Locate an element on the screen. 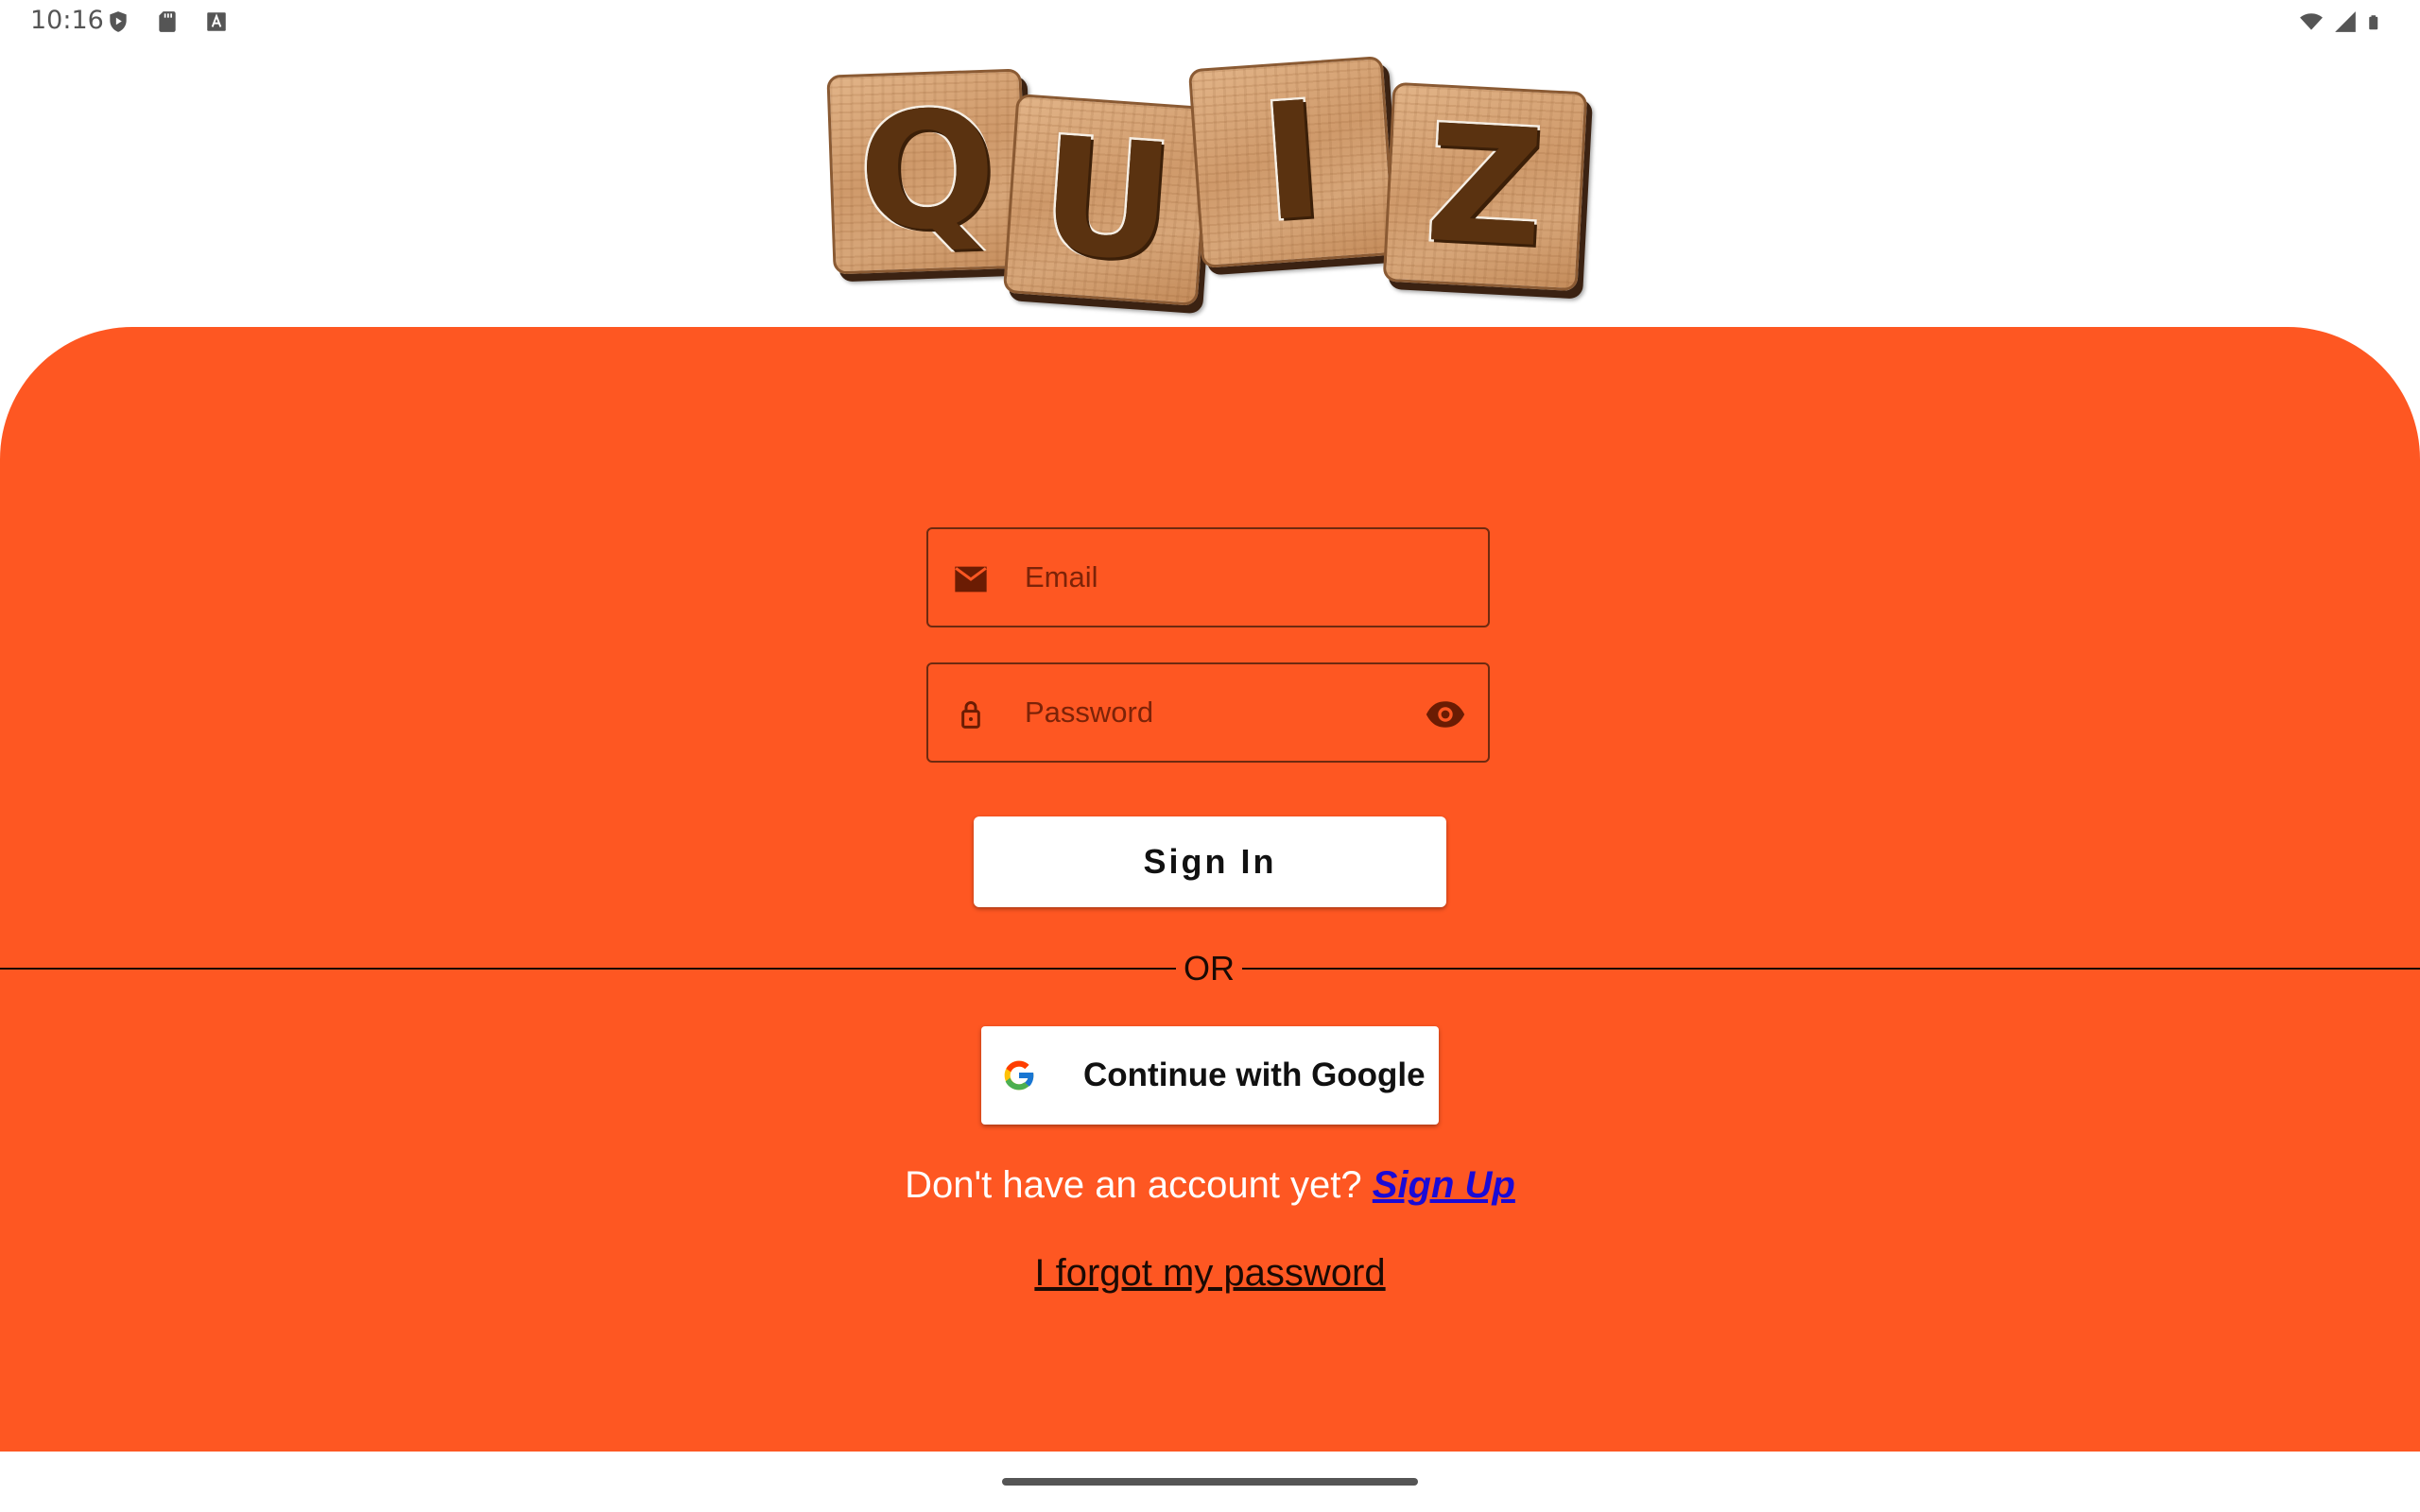 The height and width of the screenshot is (1512, 2420). forgot-password-link: I forgot my password is located at coordinates (1210, 1273).